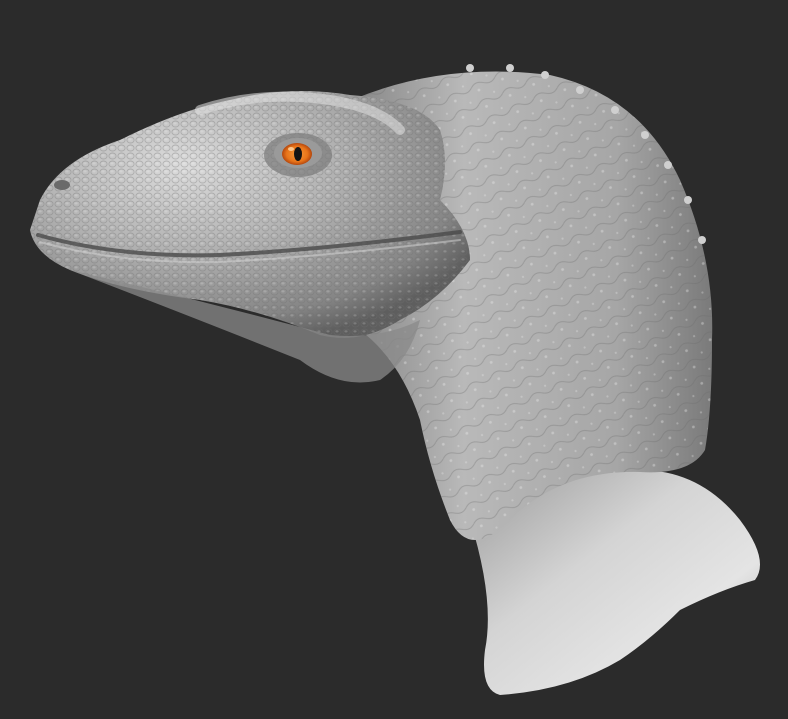 This screenshot has width=788, height=719. I want to click on nostril, so click(62, 185).